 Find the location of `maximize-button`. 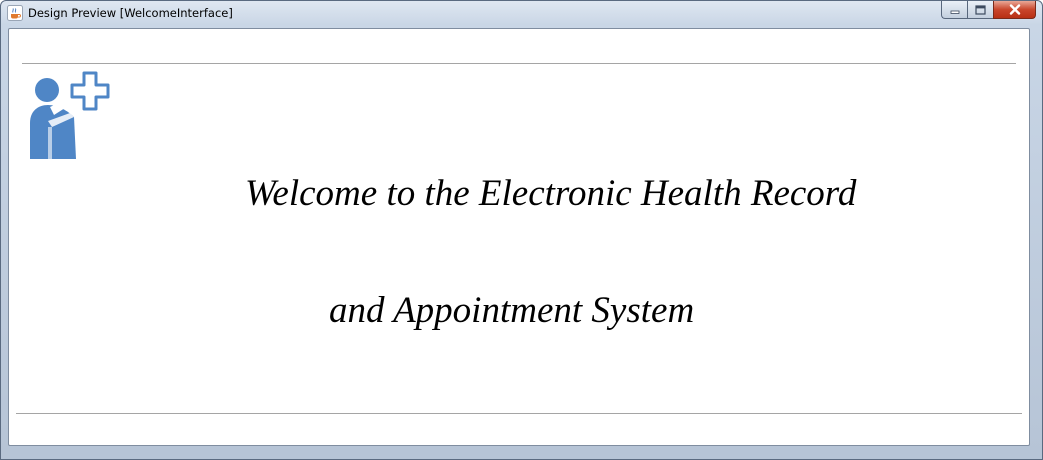

maximize-button is located at coordinates (980, 10).